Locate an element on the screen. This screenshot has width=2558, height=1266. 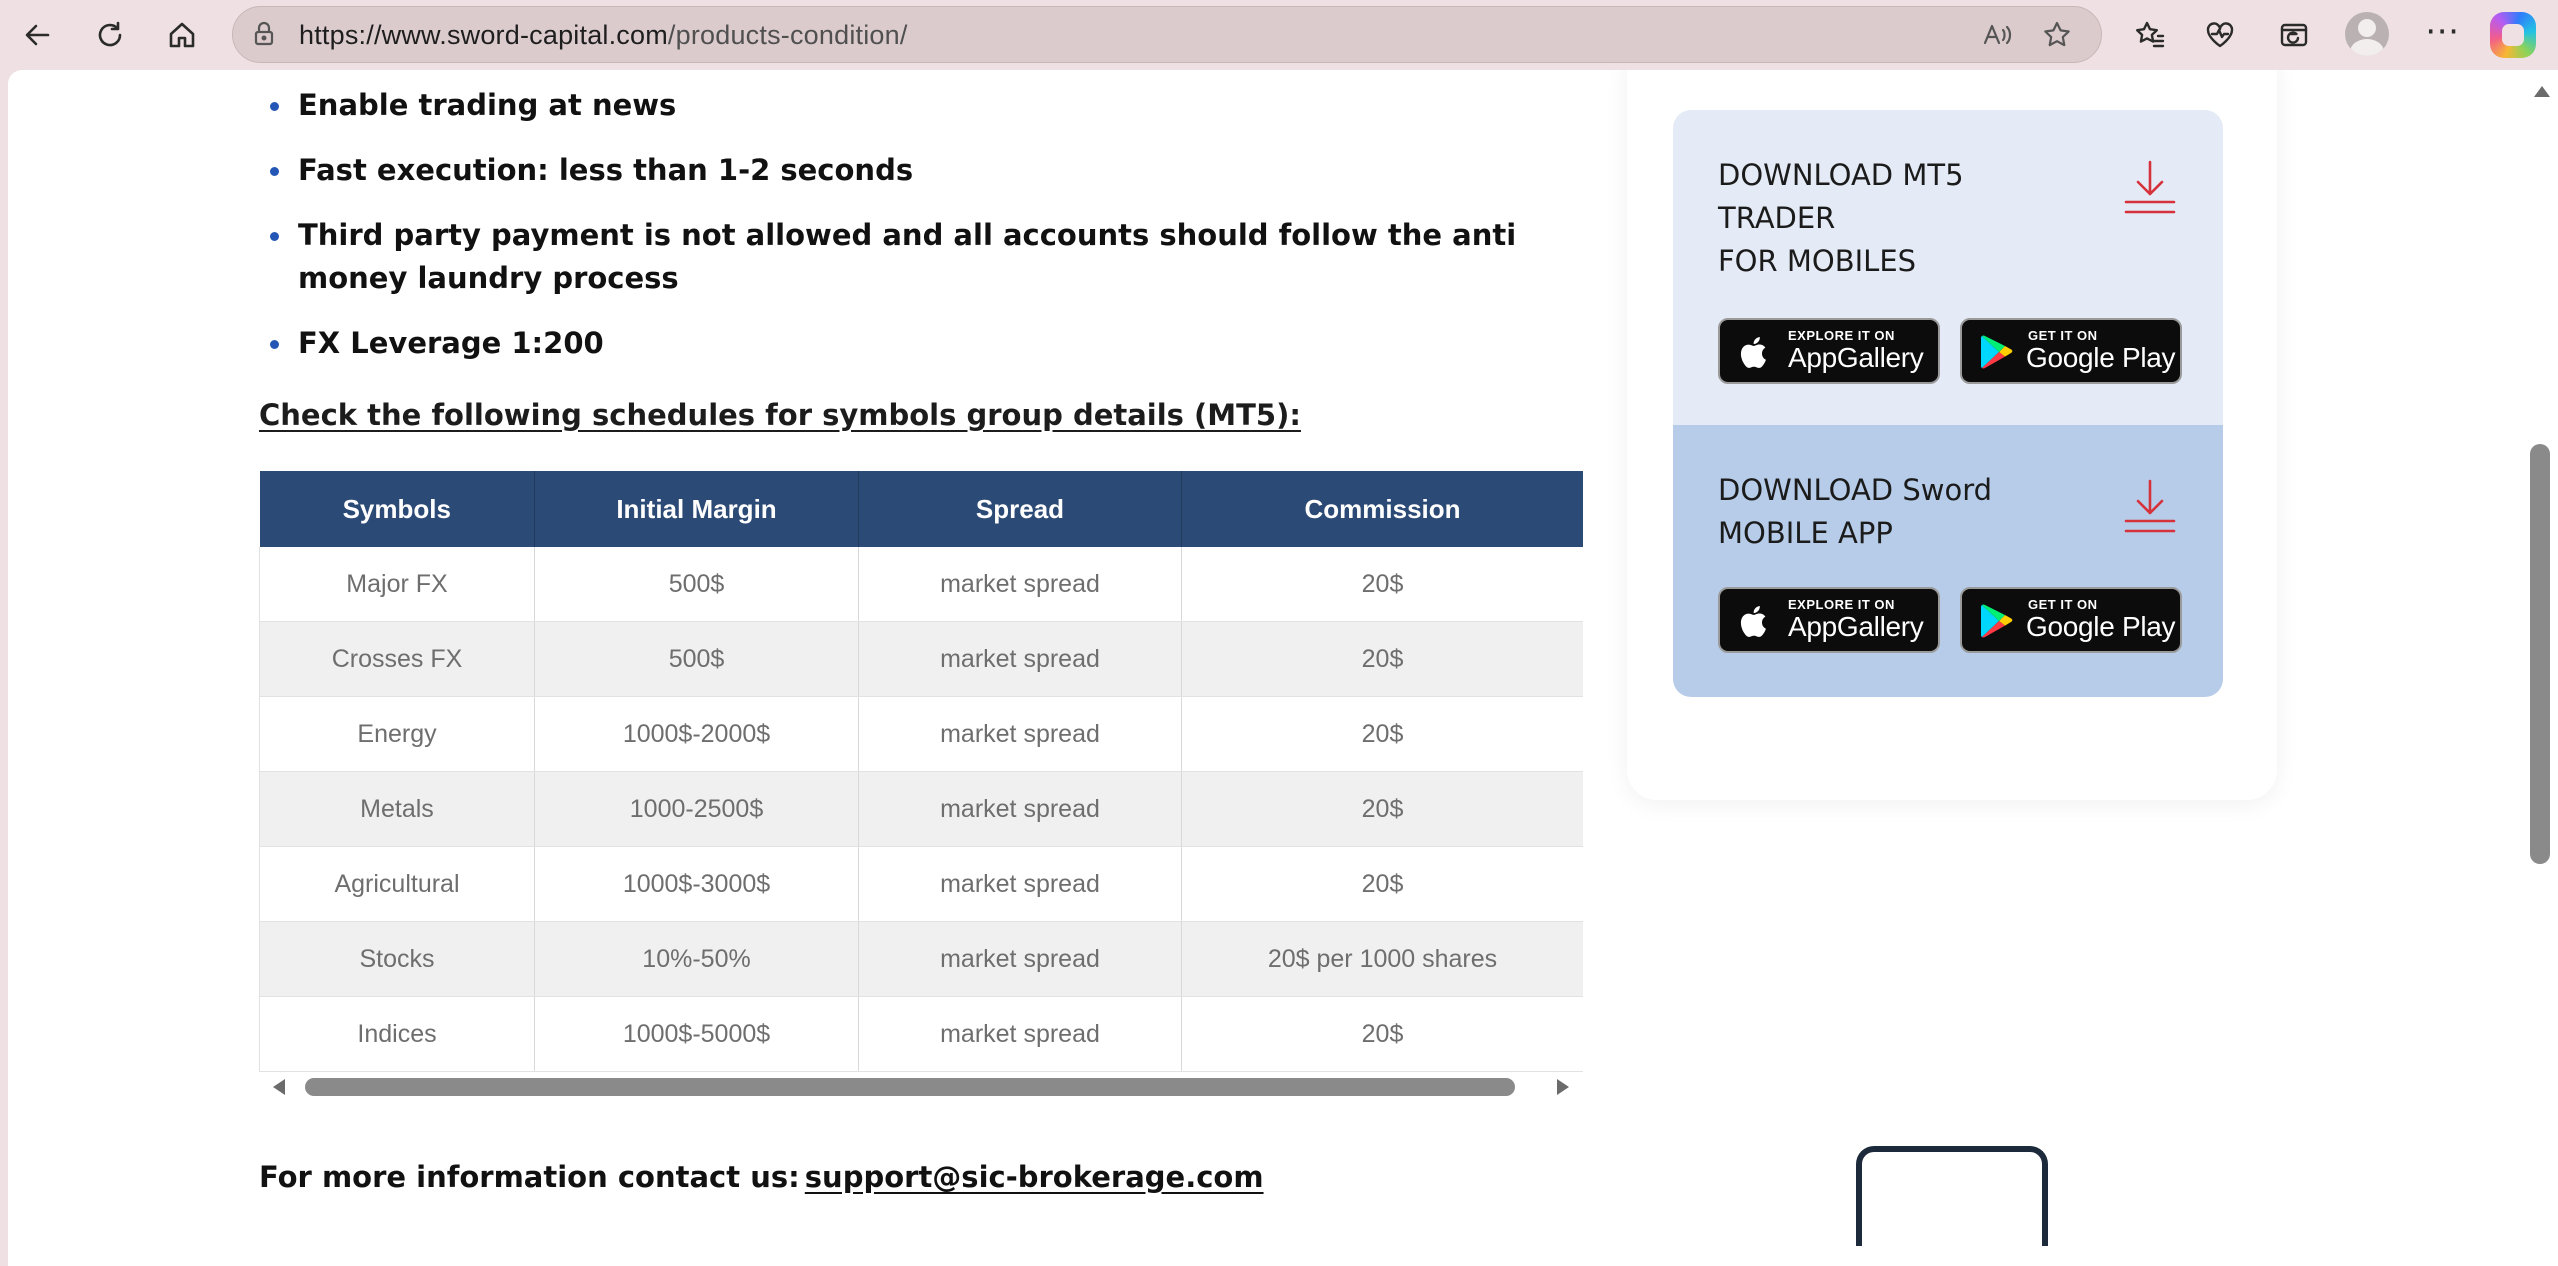
refresh-icon is located at coordinates (110, 34).